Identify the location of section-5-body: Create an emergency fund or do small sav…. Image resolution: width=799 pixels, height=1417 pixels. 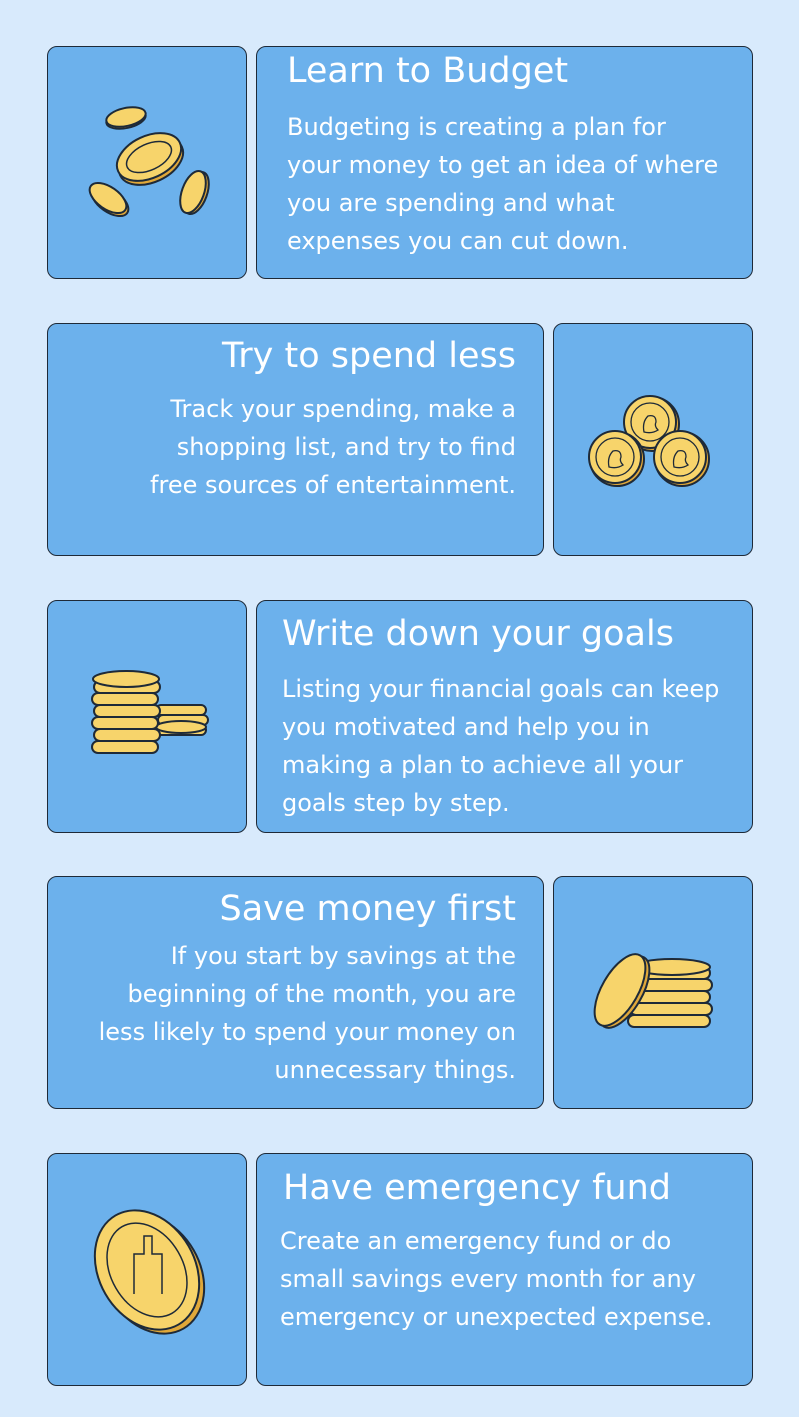
(496, 1279).